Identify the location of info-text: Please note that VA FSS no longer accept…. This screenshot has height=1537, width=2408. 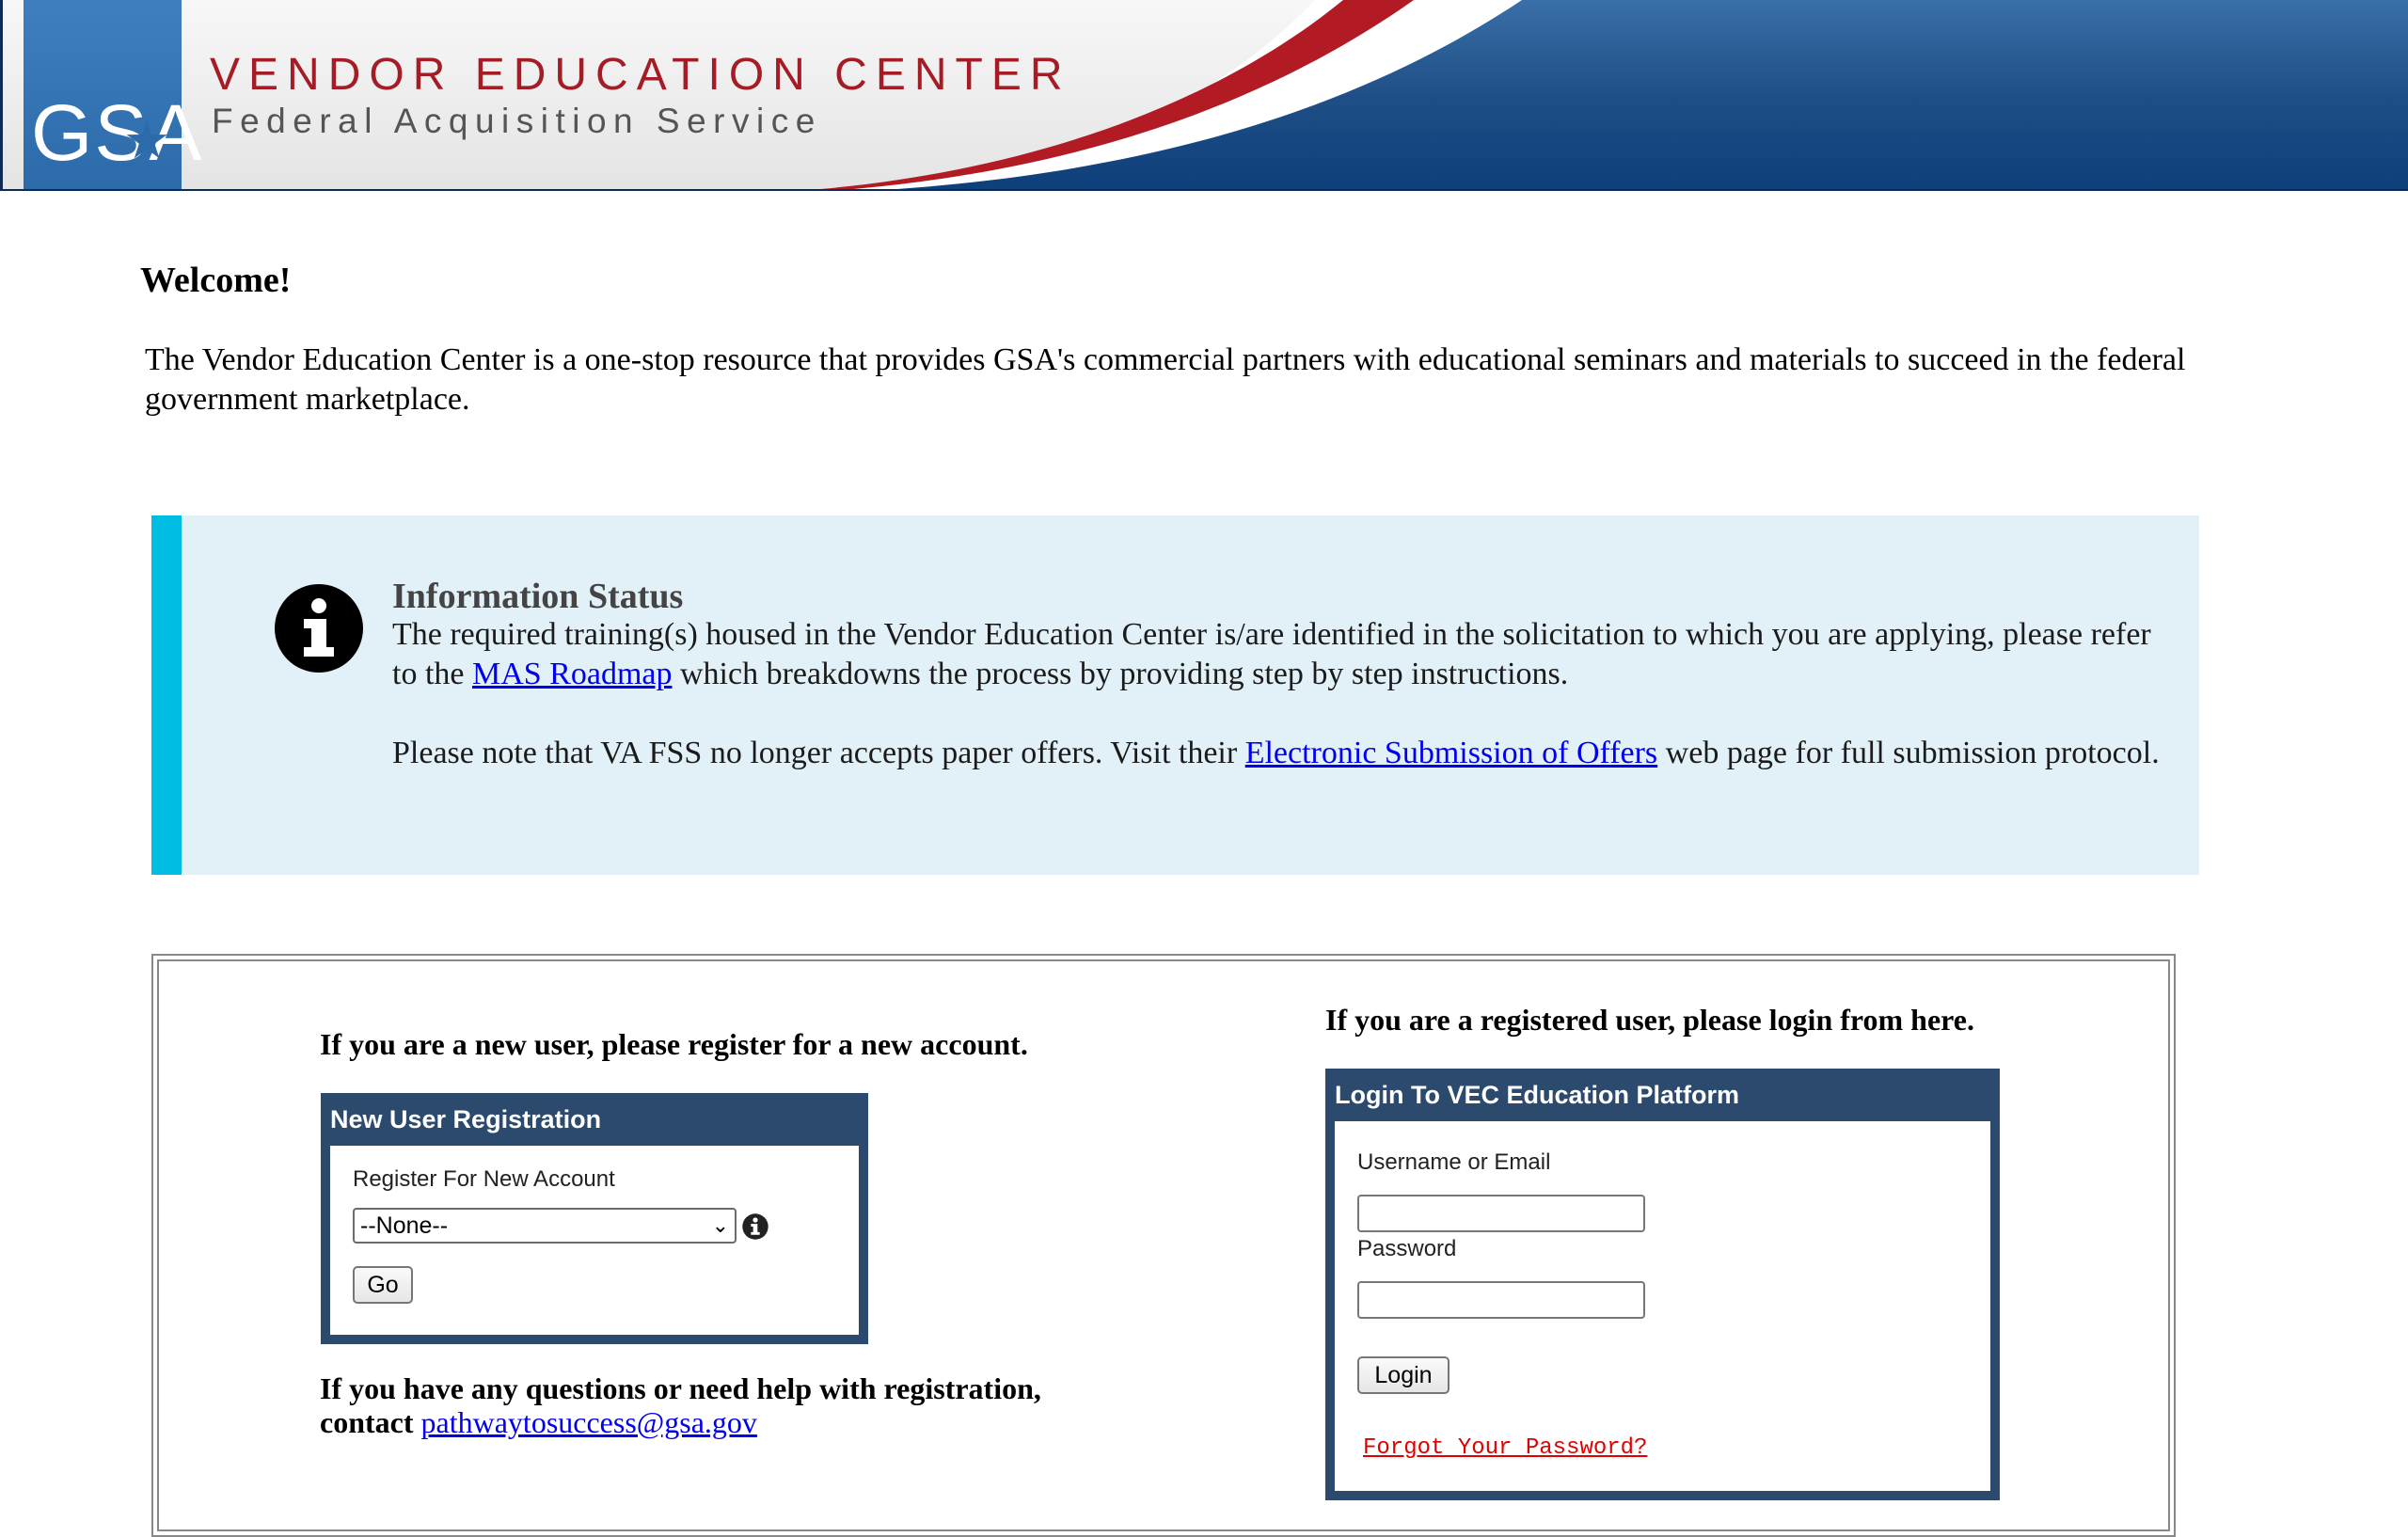
(819, 753).